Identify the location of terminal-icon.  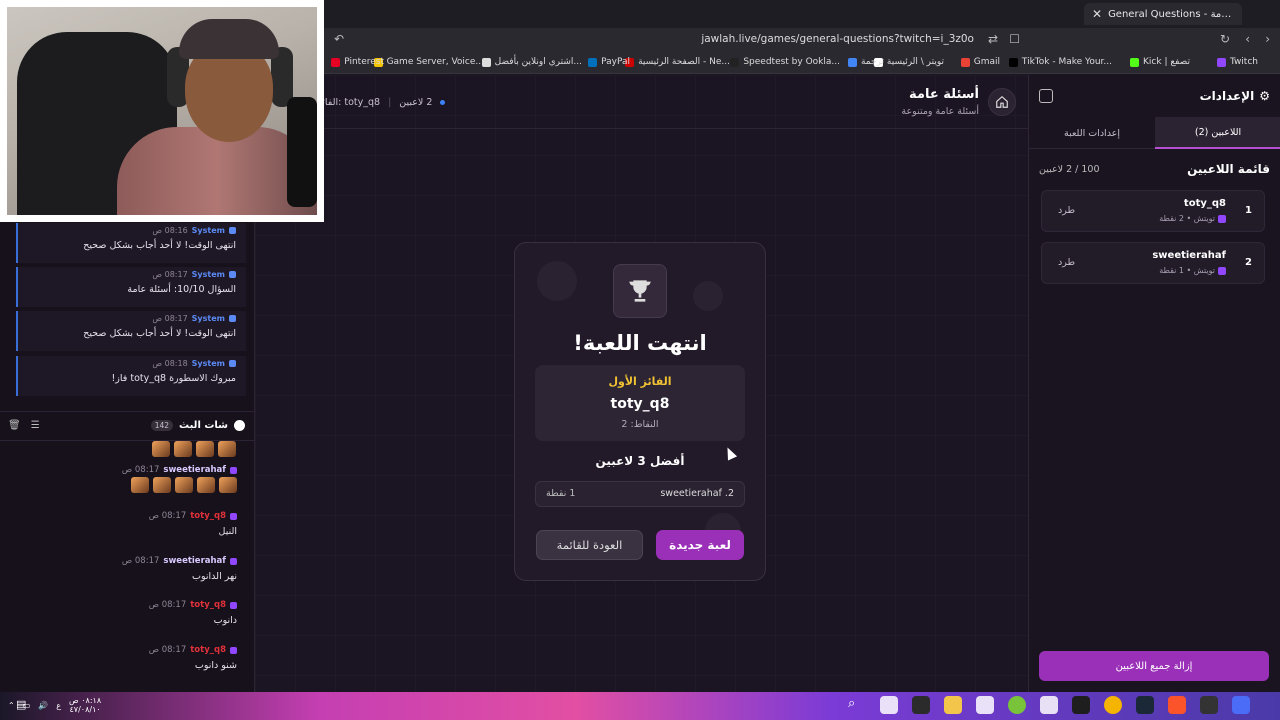
(1081, 705).